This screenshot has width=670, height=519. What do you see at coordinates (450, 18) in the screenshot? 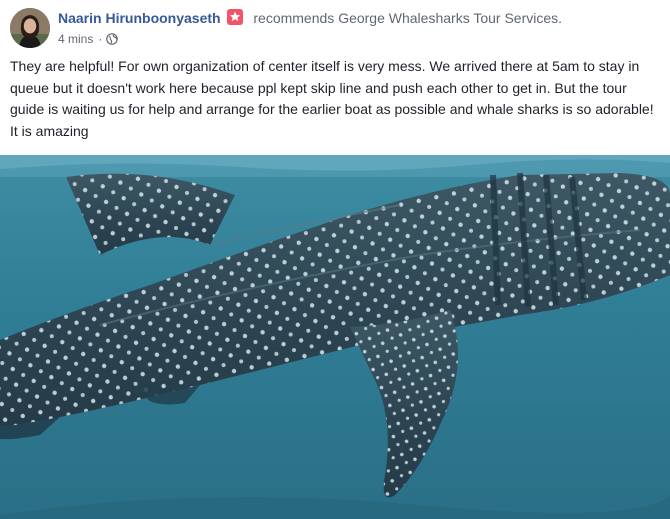
I see `page-link: George Whalesharks Tour Services.` at bounding box center [450, 18].